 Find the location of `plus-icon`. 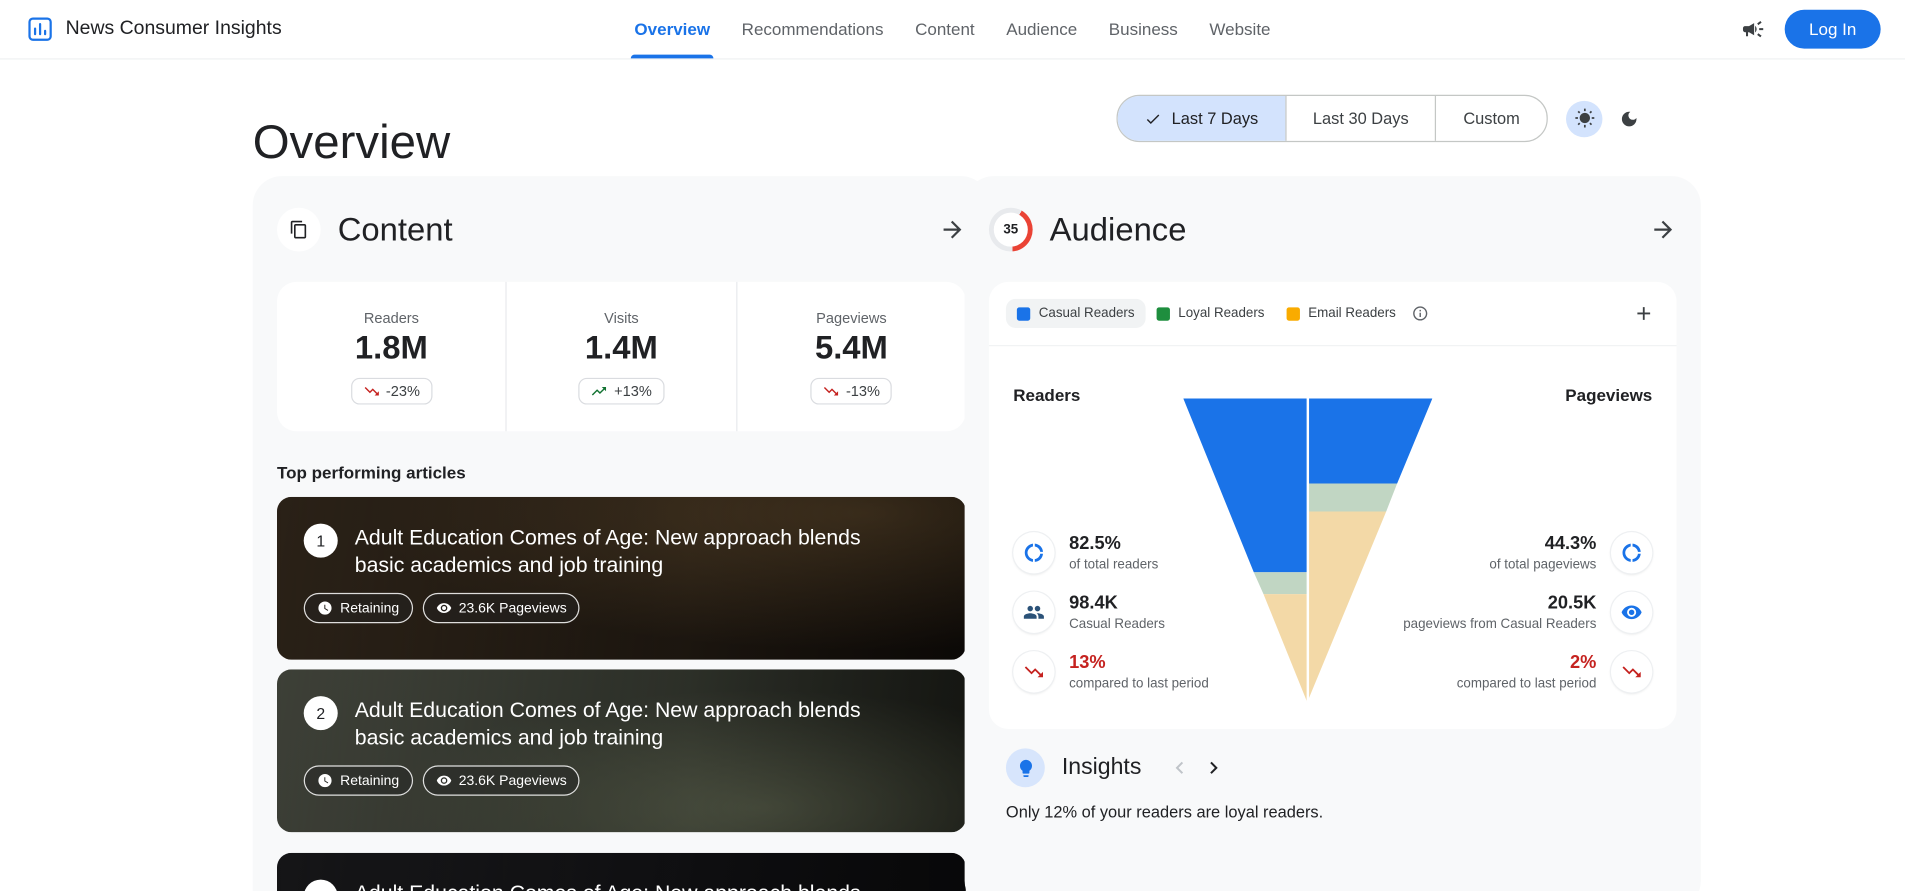

plus-icon is located at coordinates (1644, 314).